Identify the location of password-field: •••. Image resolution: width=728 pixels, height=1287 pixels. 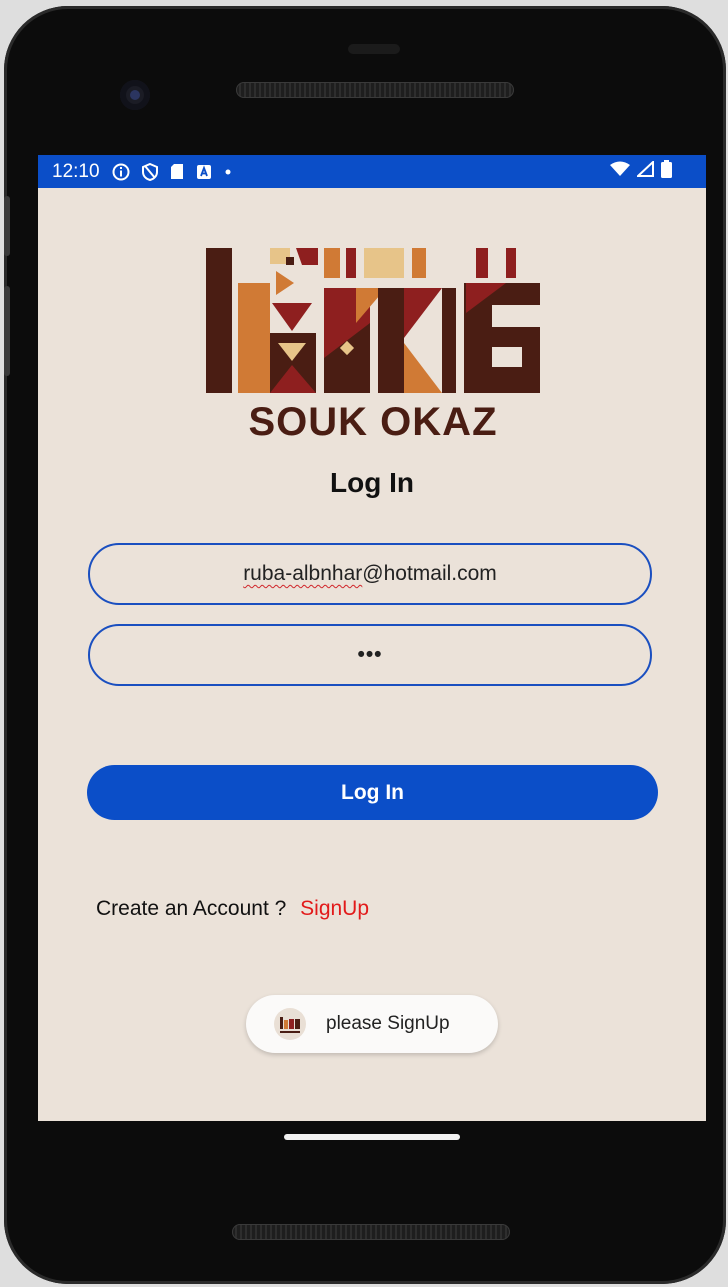
(370, 655).